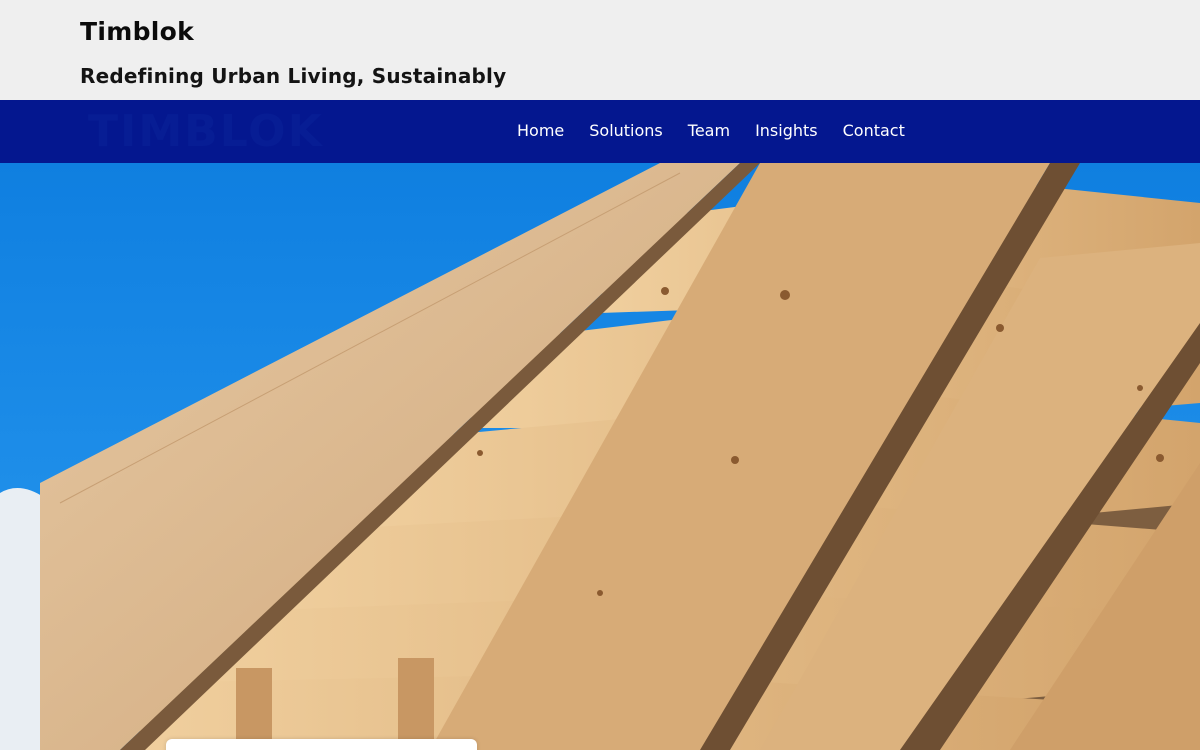 This screenshot has width=1200, height=750. I want to click on nav-links: Home Solutions Team Insights Contact, so click(723, 130).